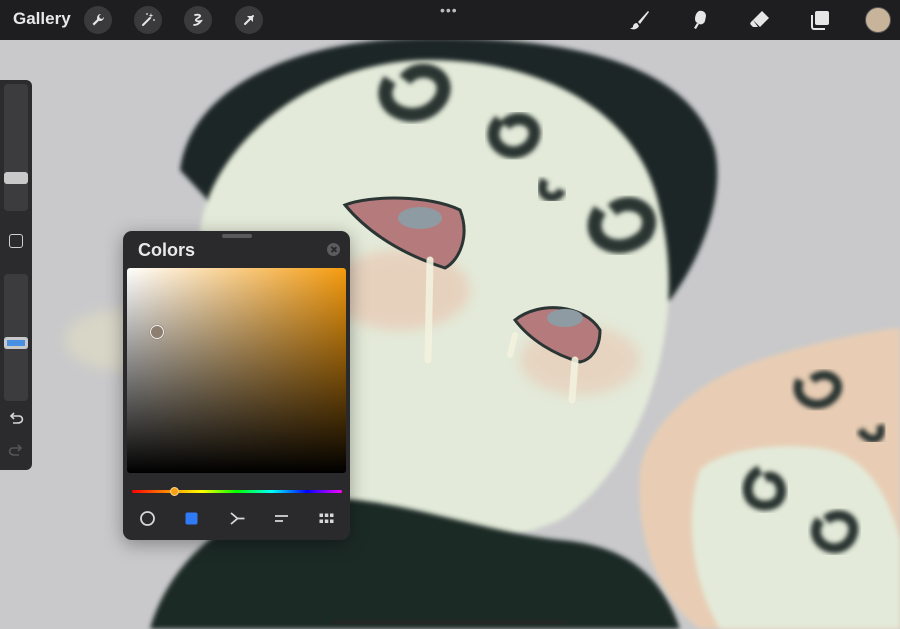  I want to click on brush-size-slider, so click(16, 147).